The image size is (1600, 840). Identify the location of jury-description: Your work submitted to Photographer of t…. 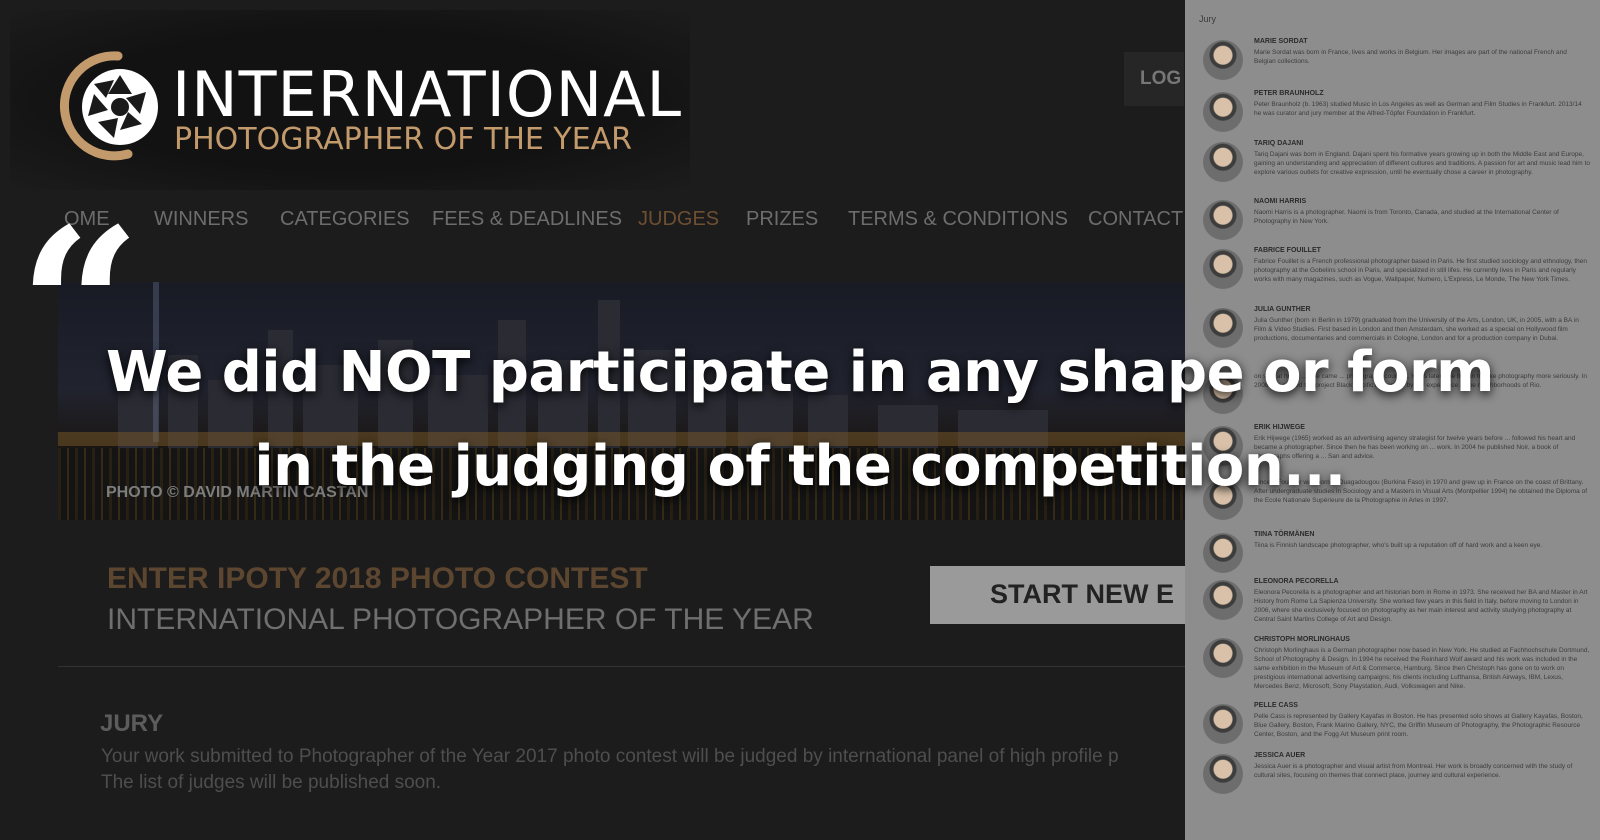
(610, 756).